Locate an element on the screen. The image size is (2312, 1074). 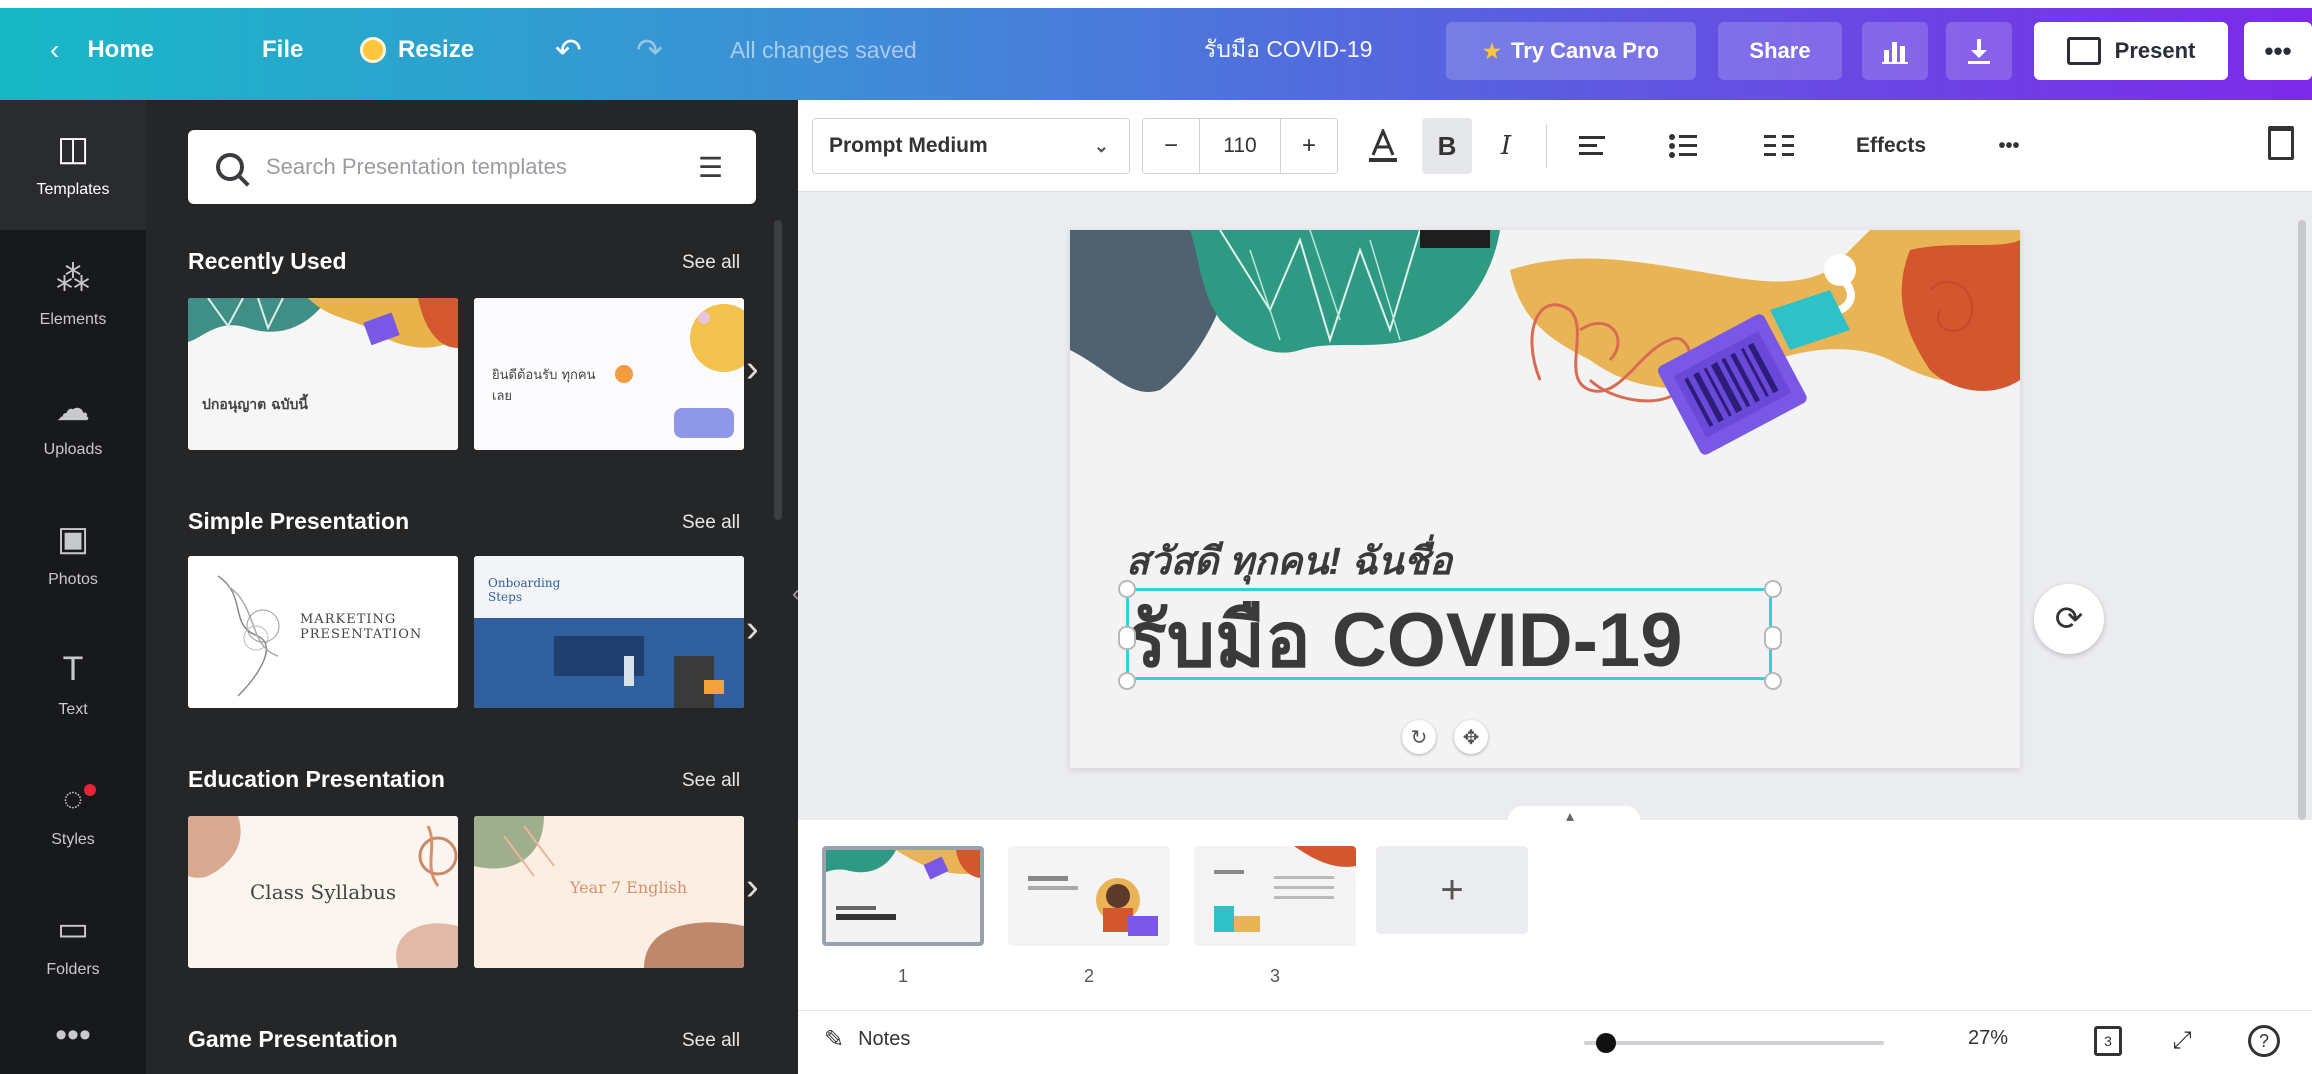
template-thumbnail: Year 7 English is located at coordinates (609, 892).